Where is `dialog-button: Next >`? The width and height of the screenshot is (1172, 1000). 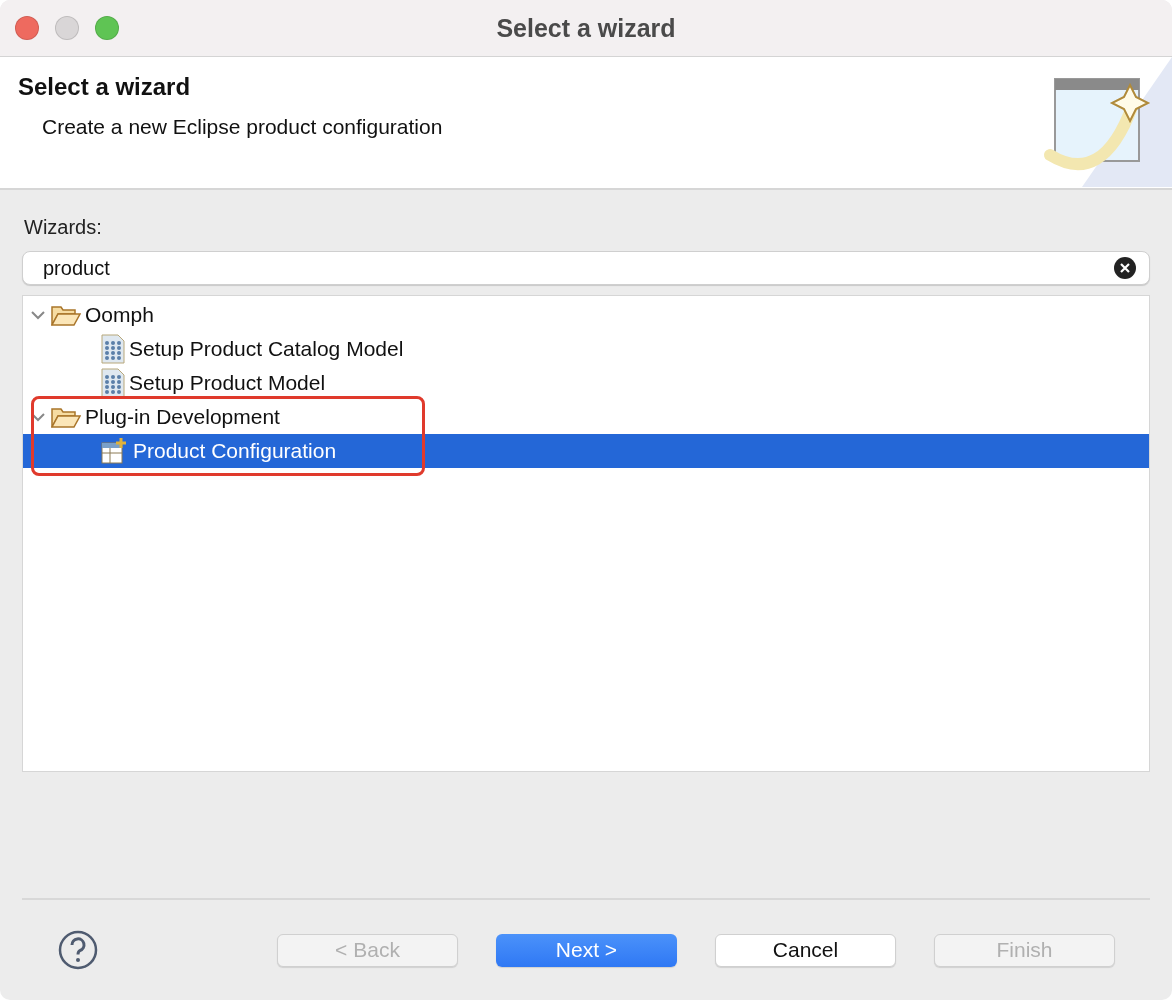 dialog-button: Next > is located at coordinates (586, 950).